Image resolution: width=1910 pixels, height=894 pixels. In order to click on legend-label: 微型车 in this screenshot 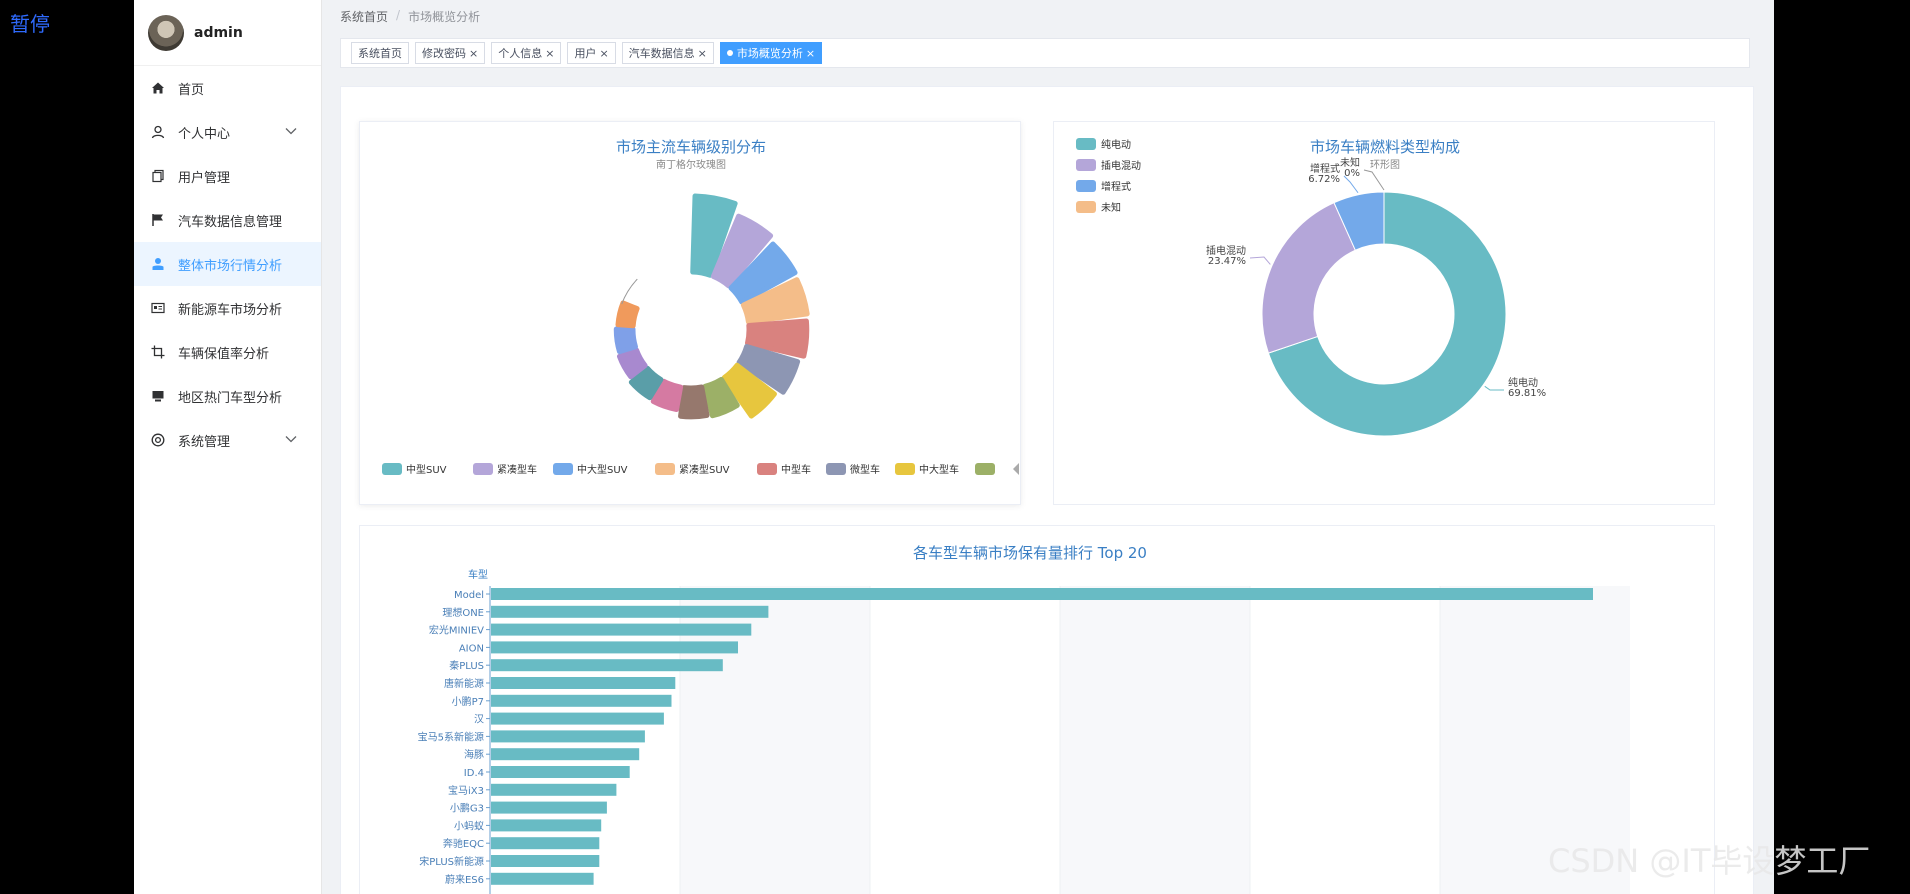, I will do `click(865, 469)`.